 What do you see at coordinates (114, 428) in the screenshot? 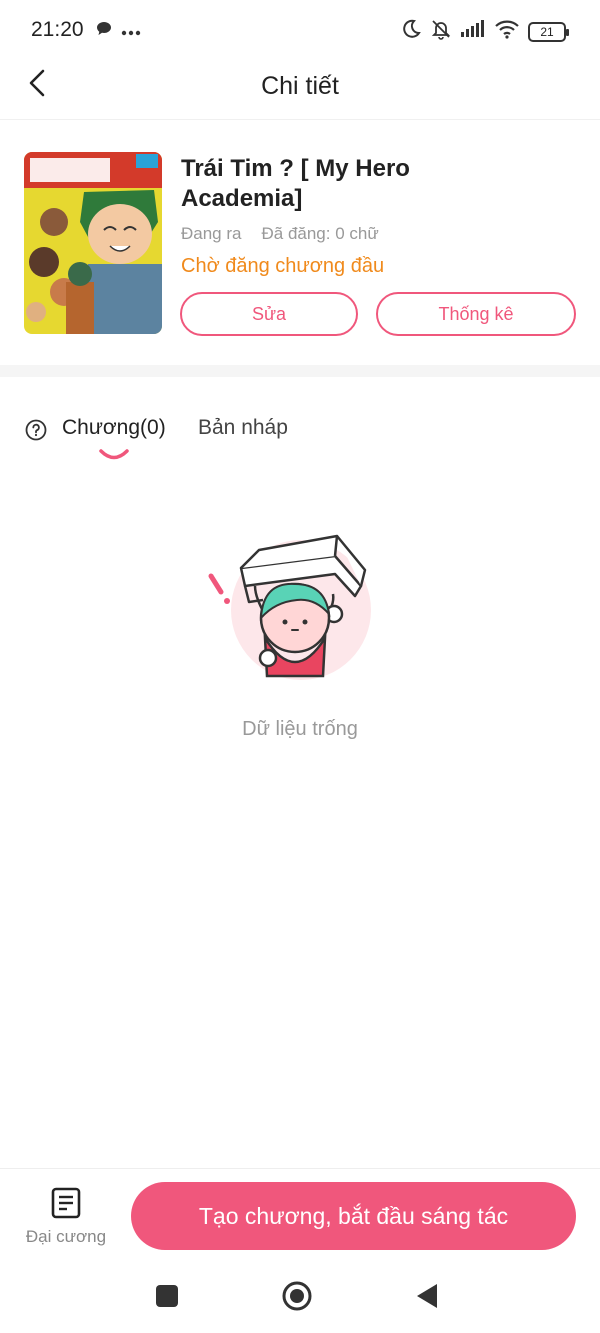
I see `tab-chapters: Chương(0)` at bounding box center [114, 428].